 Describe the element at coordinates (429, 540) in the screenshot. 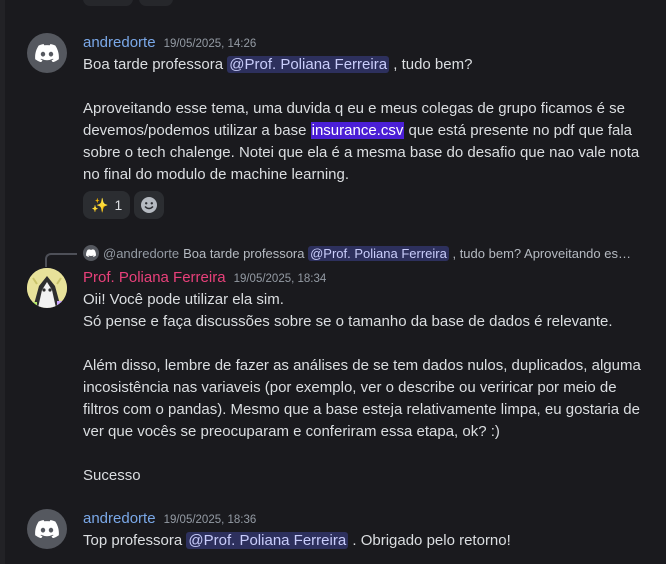

I see `message-text: . Obrigado pelo retorno!` at that location.